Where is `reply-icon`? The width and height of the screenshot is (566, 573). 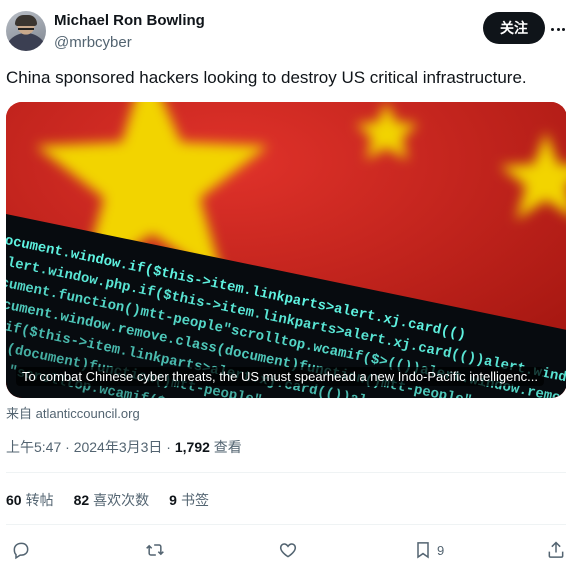
reply-icon is located at coordinates (21, 550).